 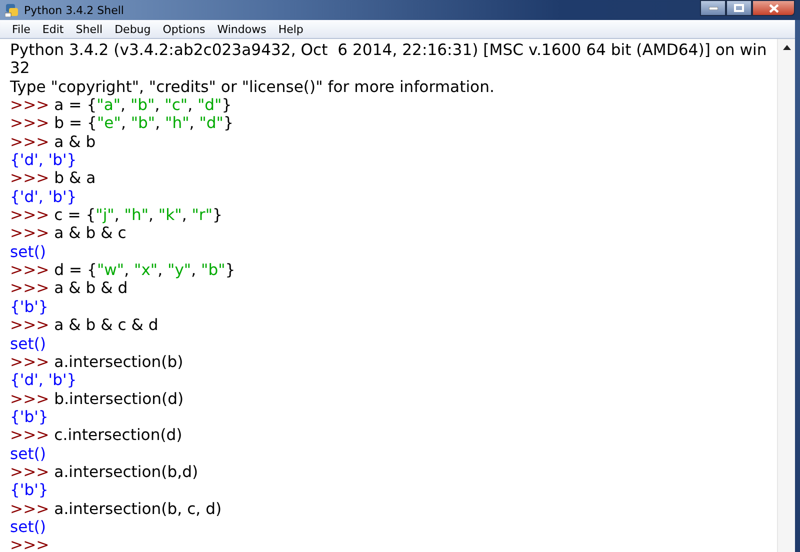 What do you see at coordinates (123, 270) in the screenshot?
I see `input-line: >>> d = {"w", "x", "y", "b"}` at bounding box center [123, 270].